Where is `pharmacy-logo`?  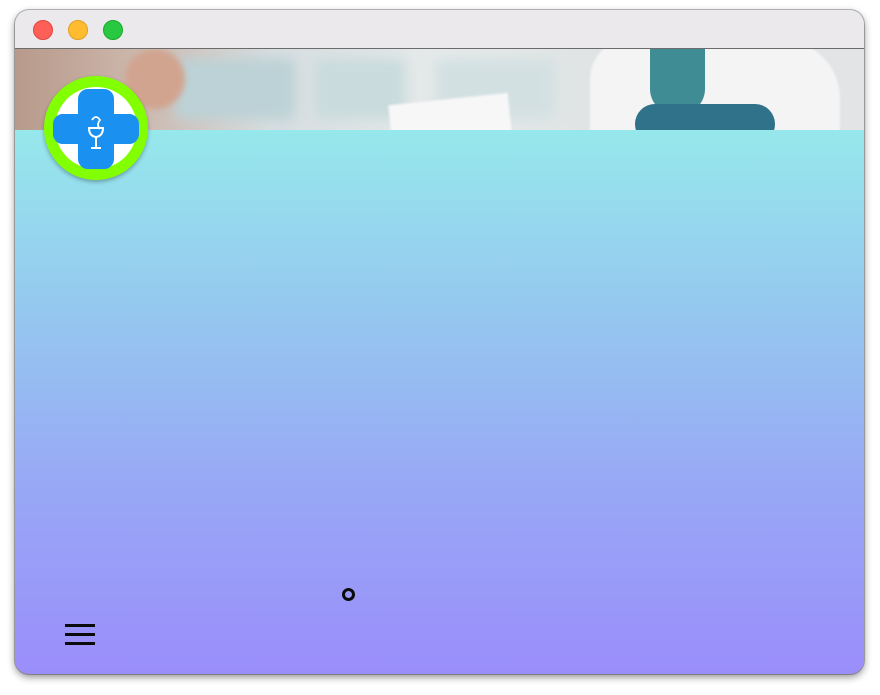
pharmacy-logo is located at coordinates (96, 128).